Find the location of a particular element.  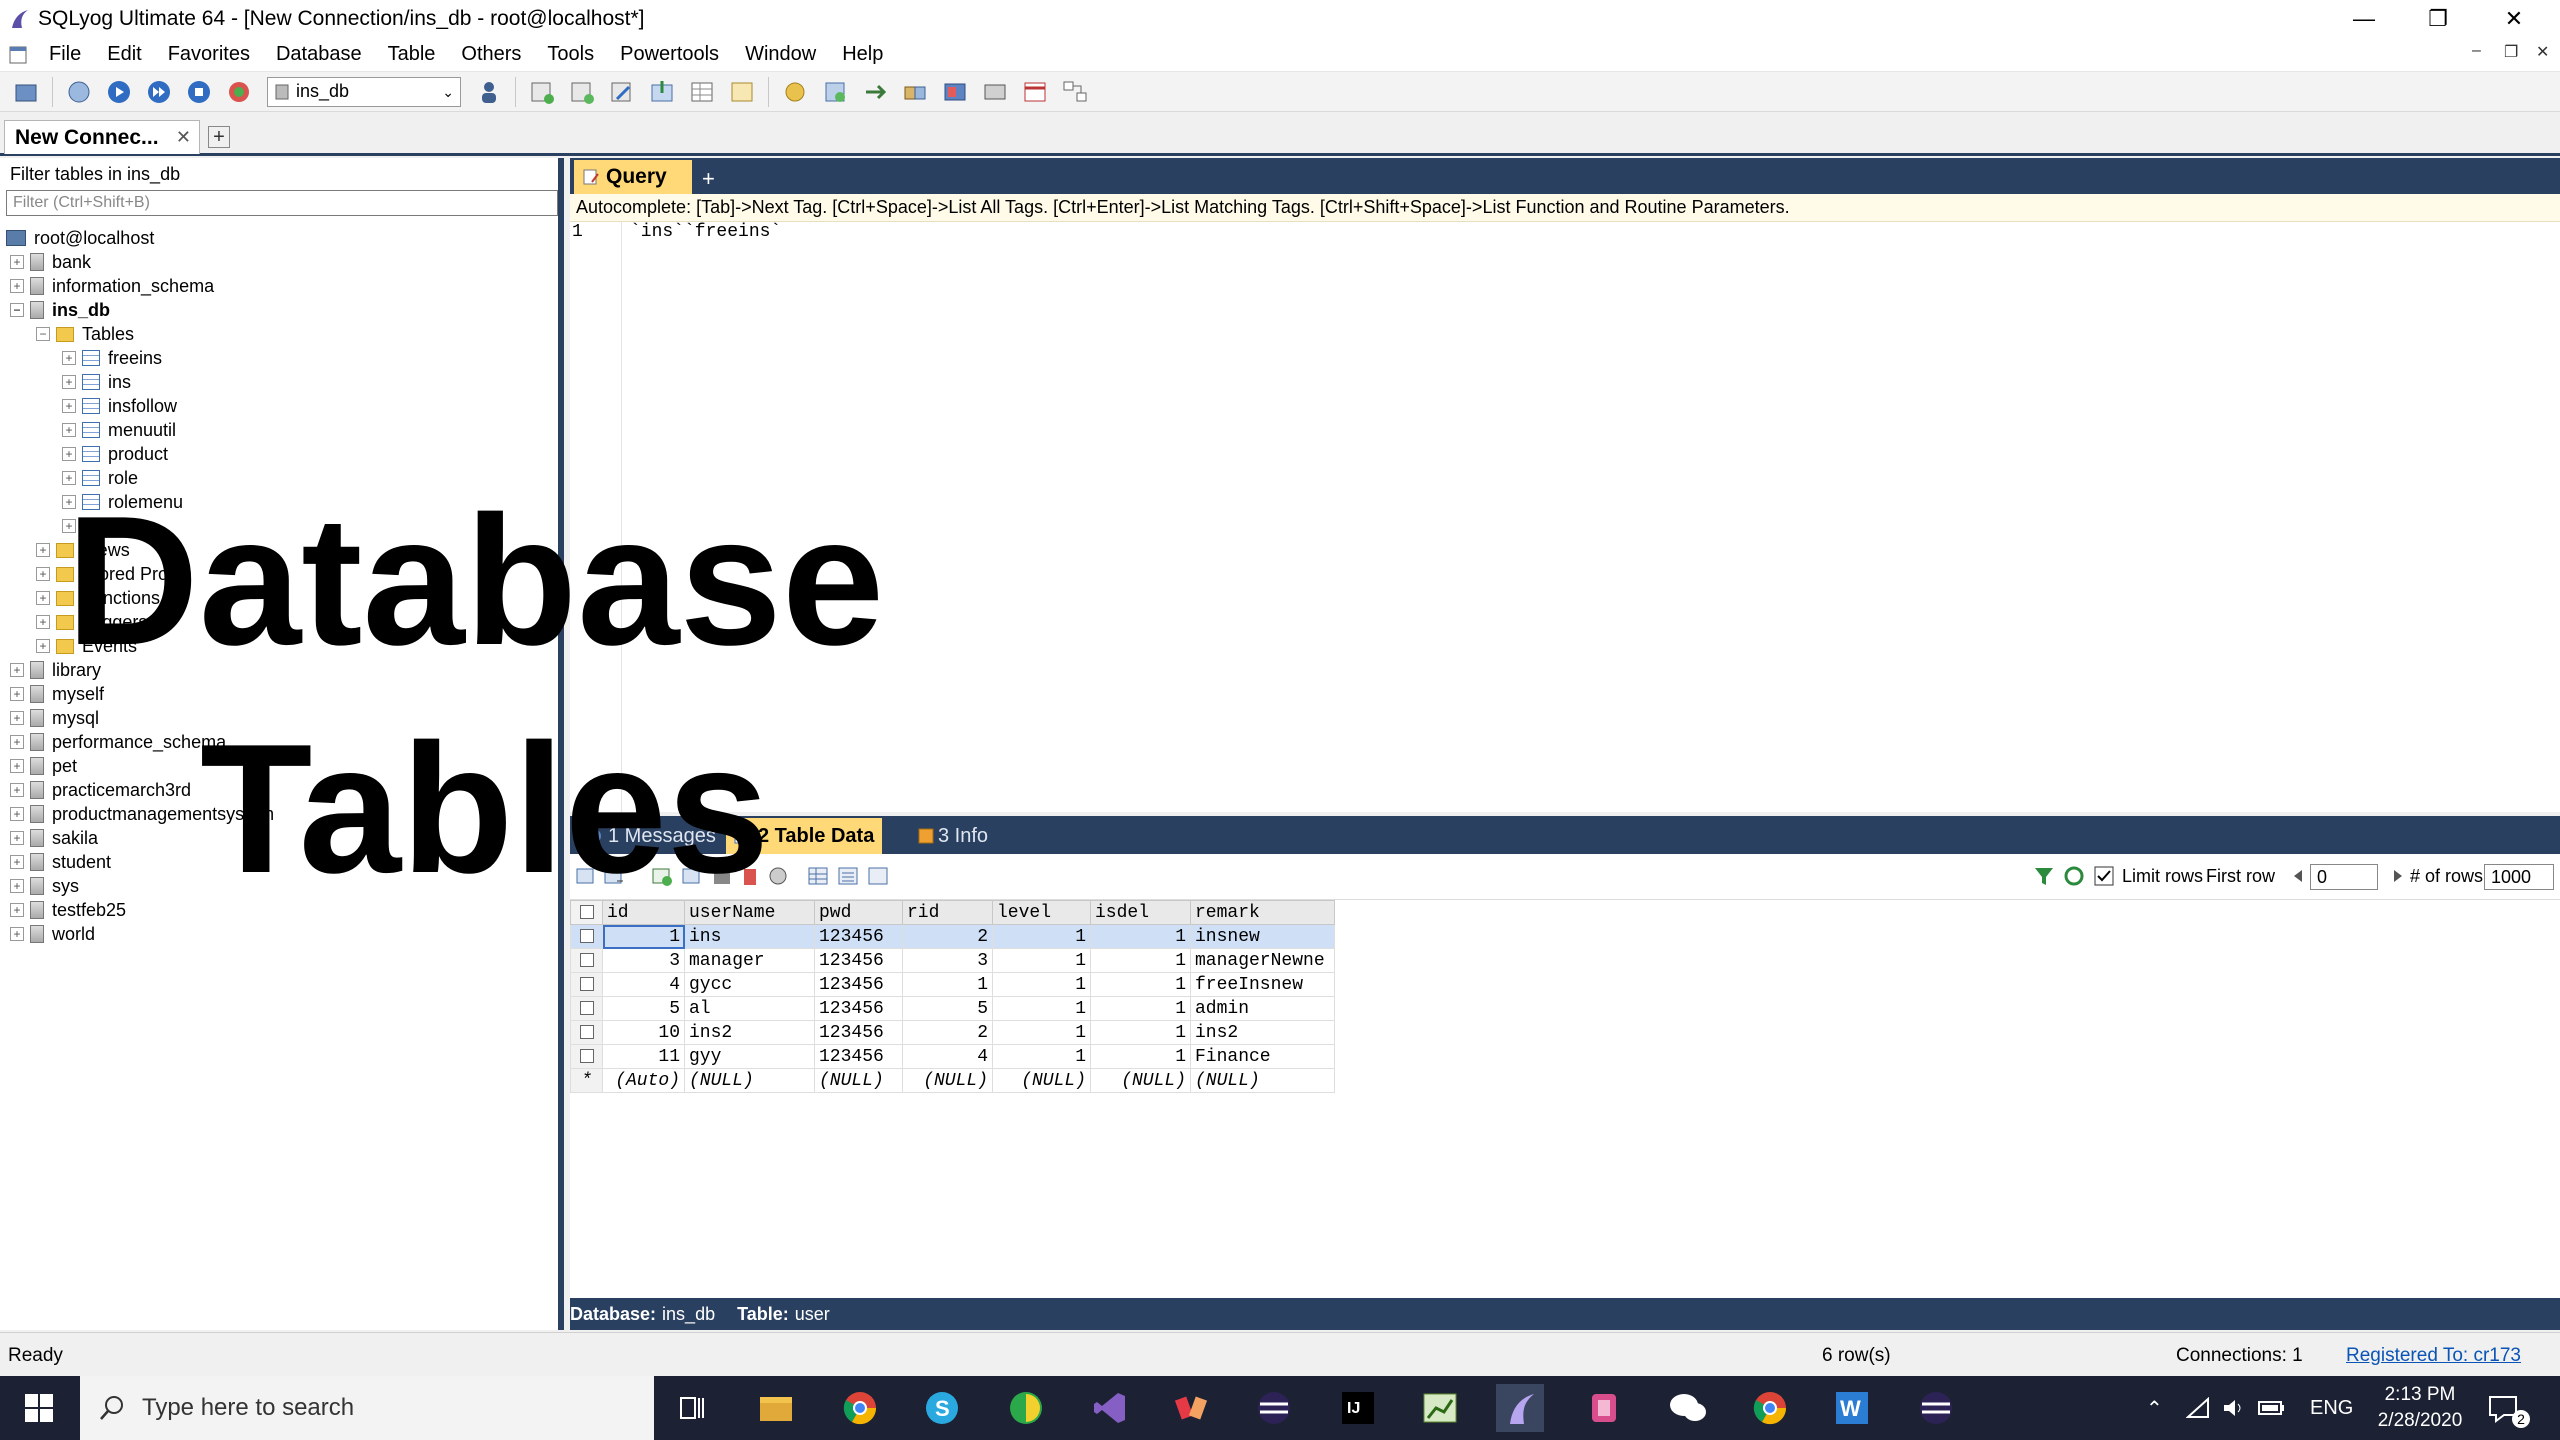

language-indicator: ENG is located at coordinates (2331, 1408).